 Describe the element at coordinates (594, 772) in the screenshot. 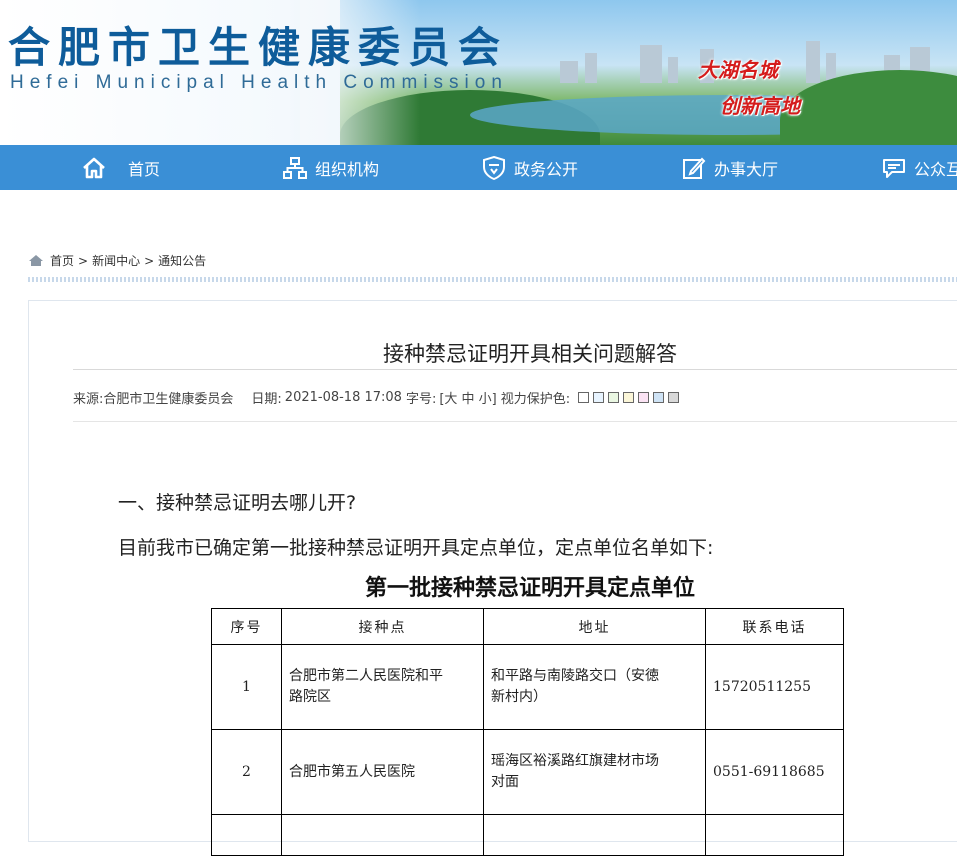

I see `cell-address: 瑶海区裕溪路红旗建材市场 对面` at that location.